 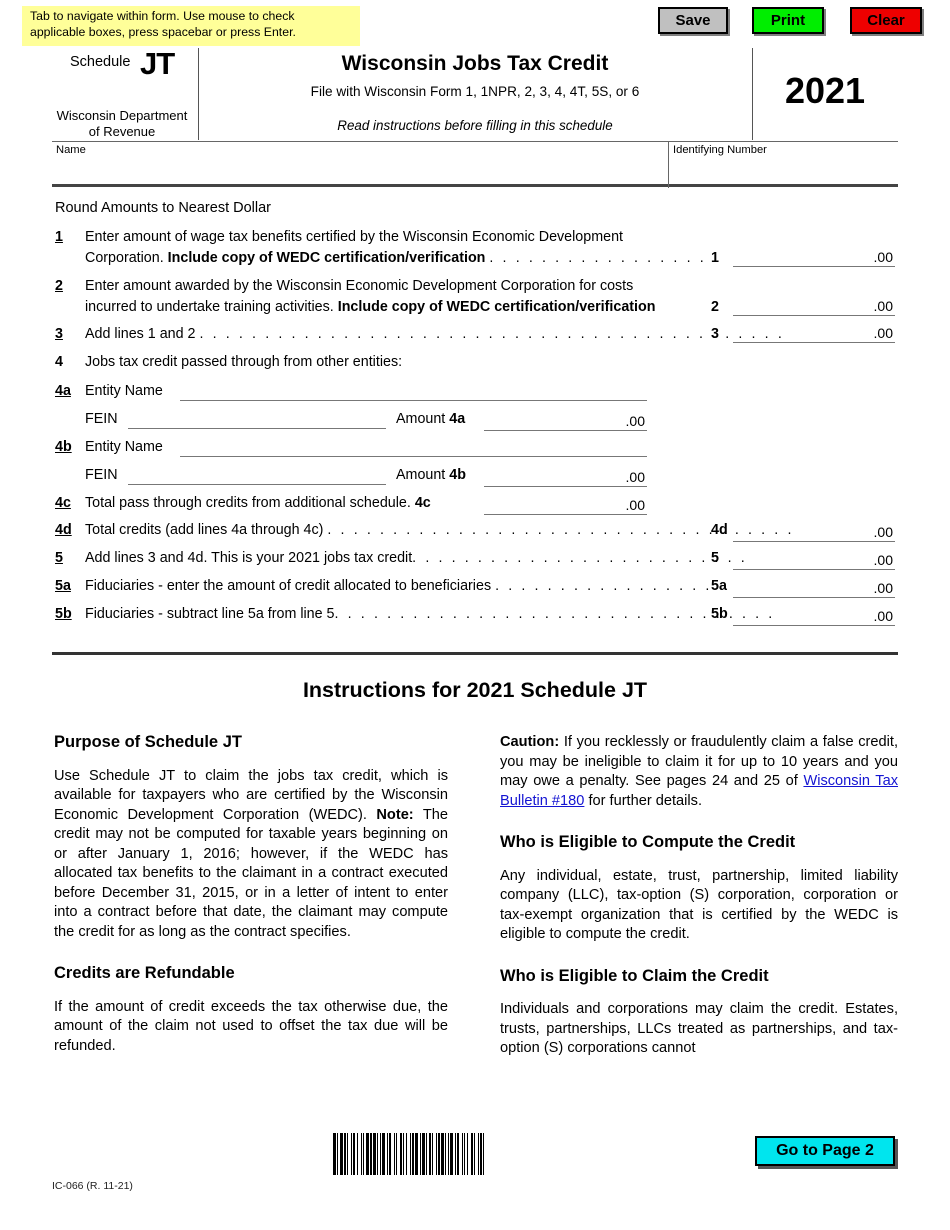 I want to click on line-4a-entity-field, so click(x=413, y=391).